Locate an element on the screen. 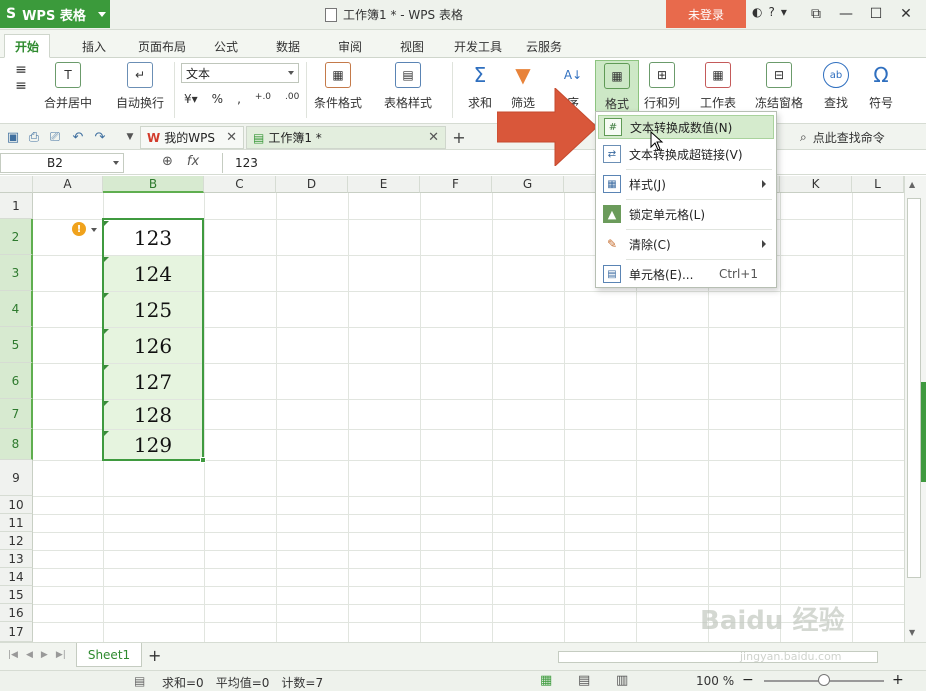 Image resolution: width=926 pixels, height=691 pixels. col-header: F is located at coordinates (456, 184).